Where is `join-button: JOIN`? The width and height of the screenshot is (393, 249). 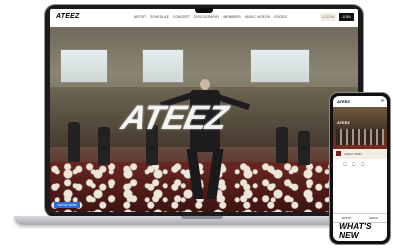 join-button: JOIN is located at coordinates (346, 17).